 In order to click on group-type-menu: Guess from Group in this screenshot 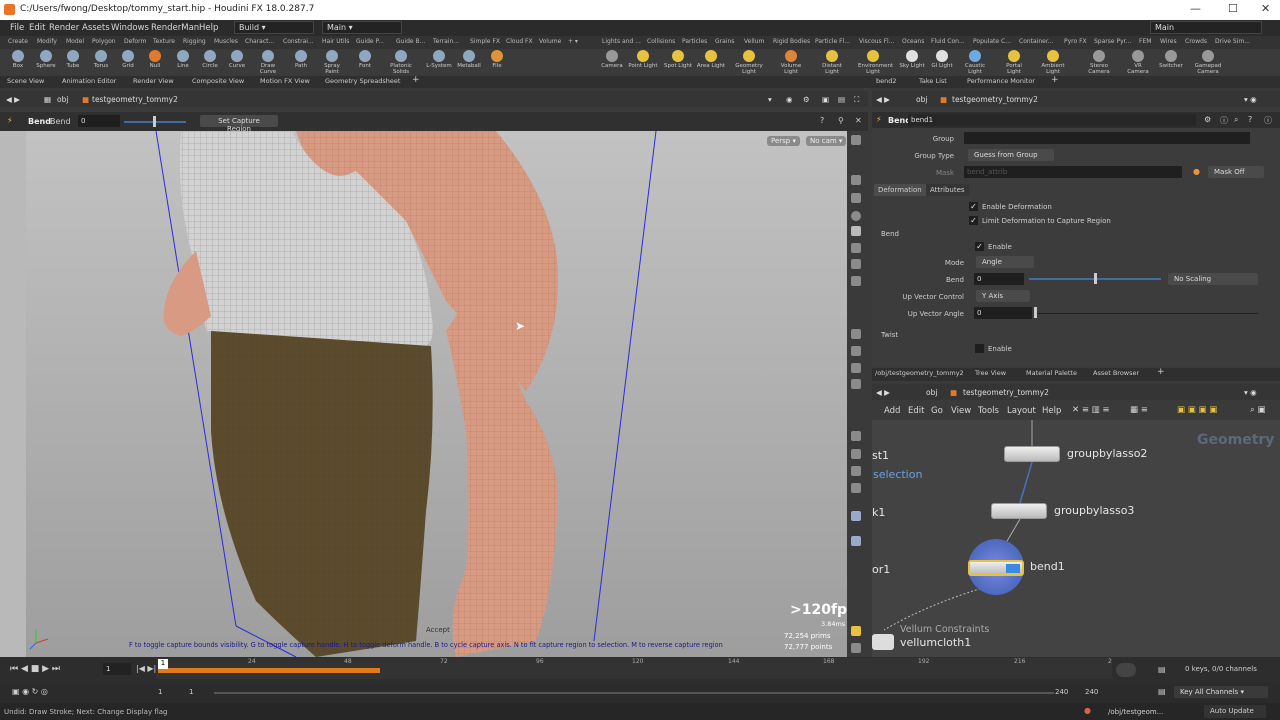, I will do `click(1011, 155)`.